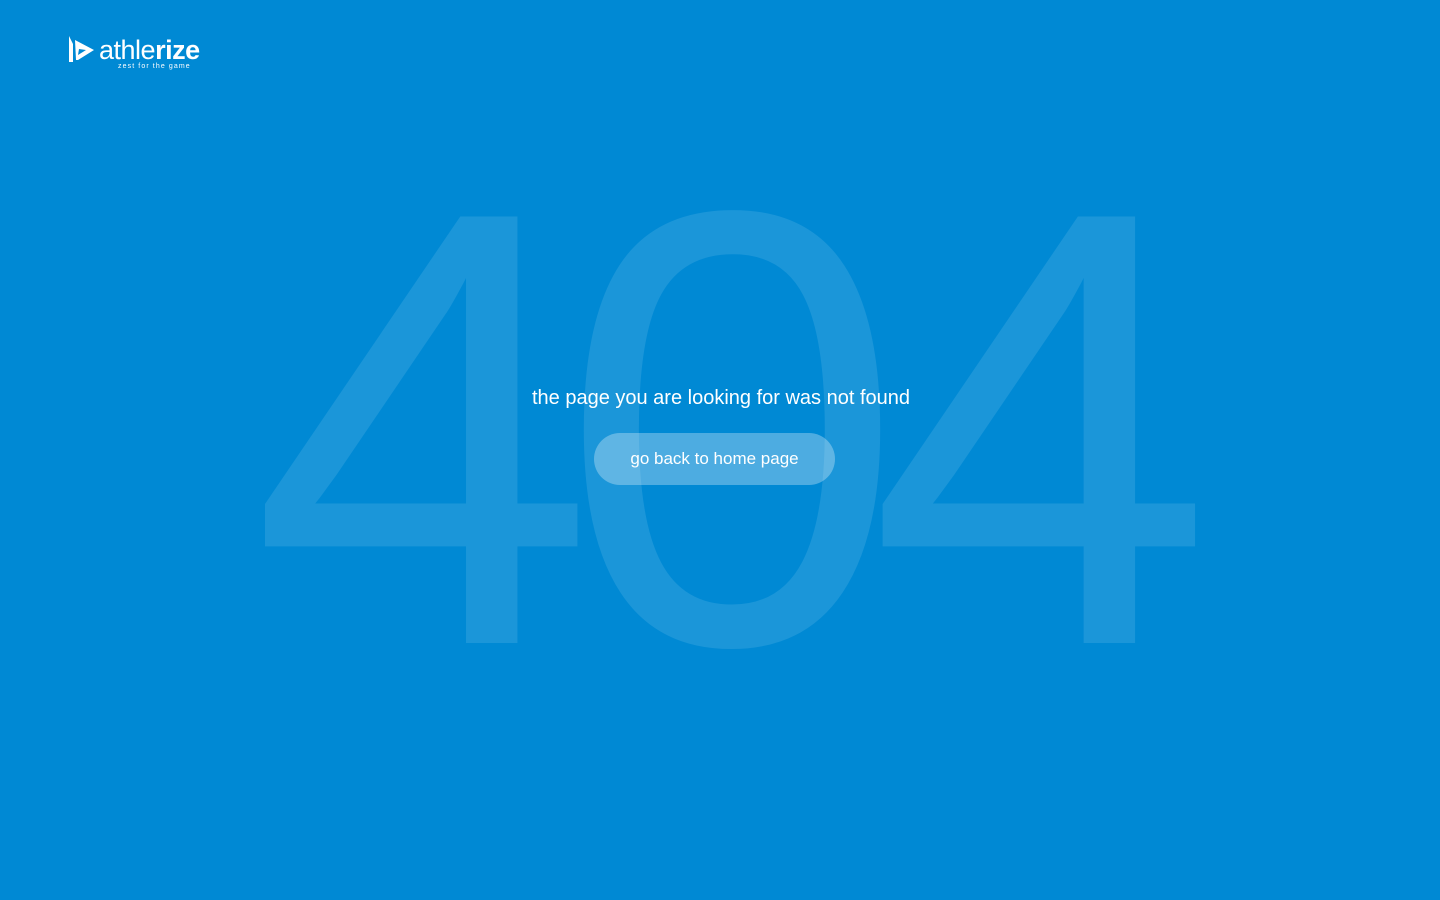  I want to click on logo-tagline: zest for the game, so click(154, 66).